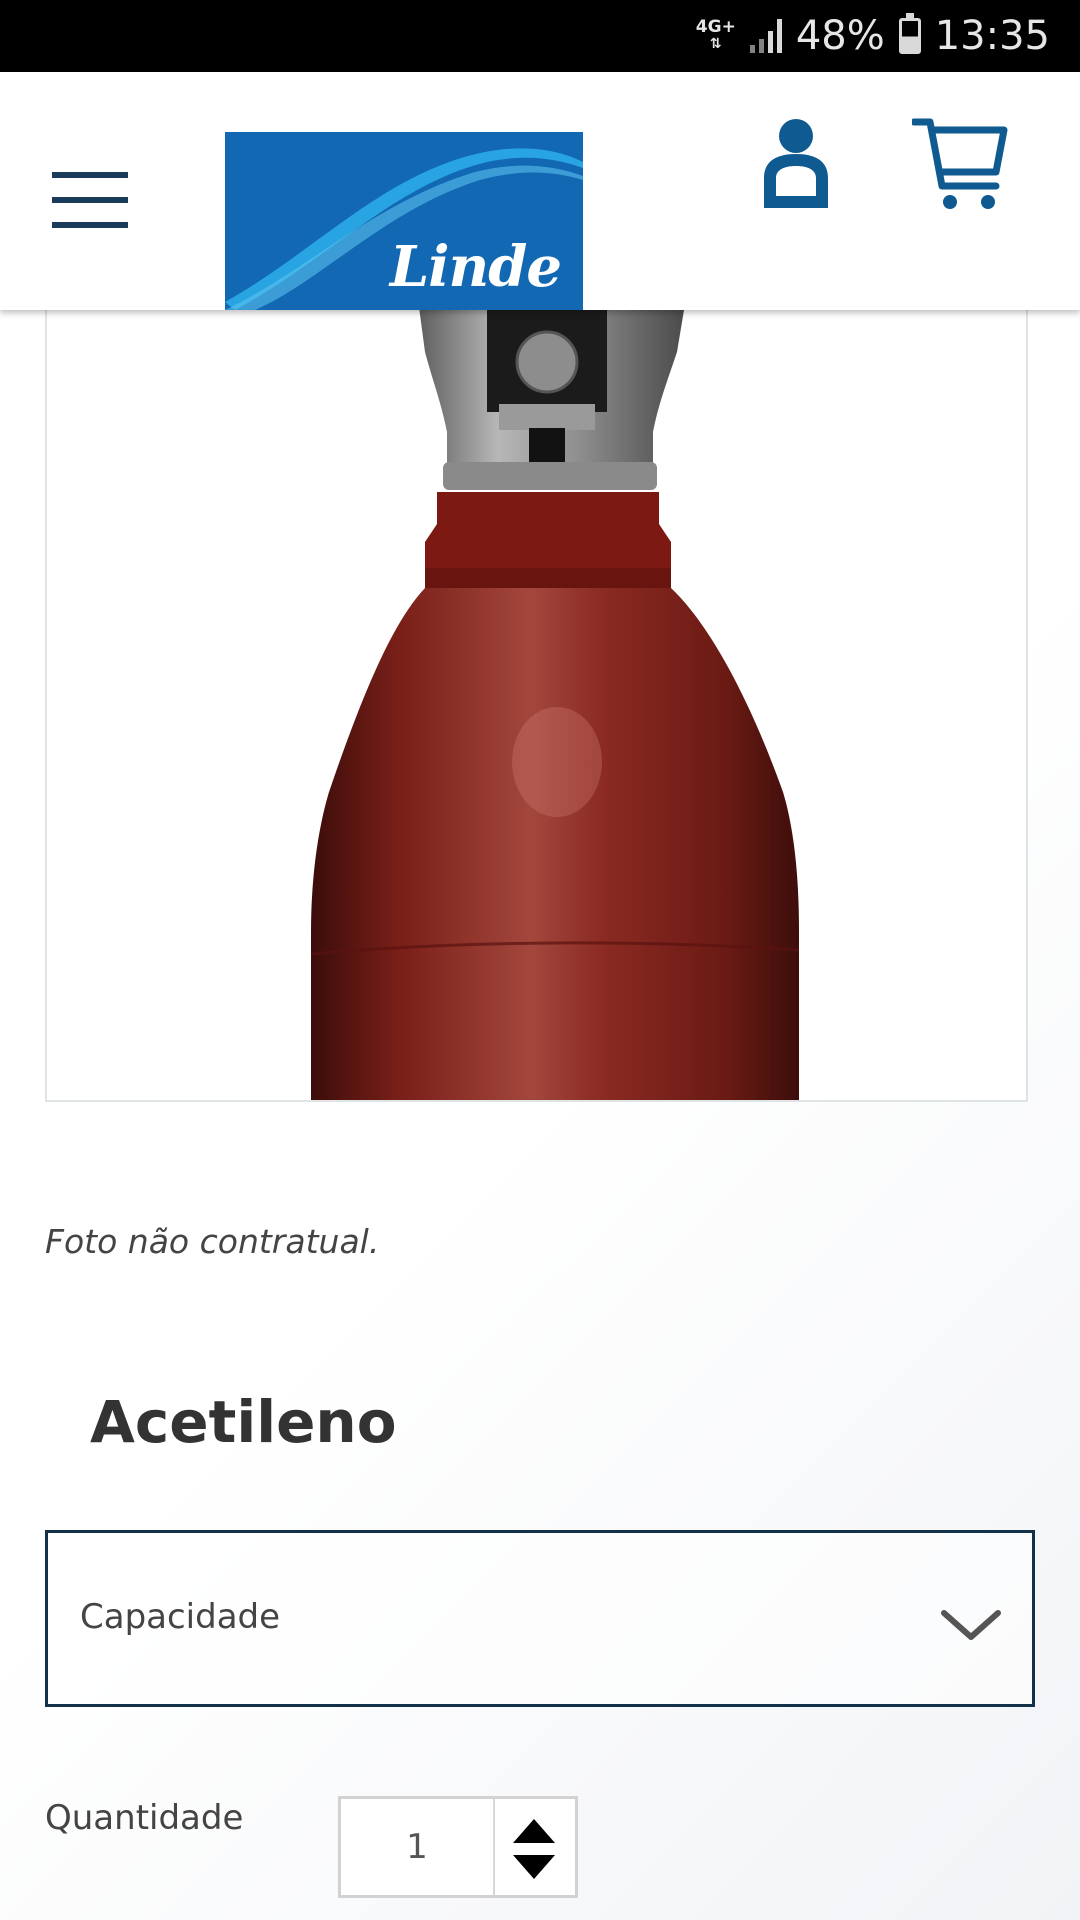 This screenshot has width=1080, height=1920. I want to click on photo-disclaimer: Foto não contratual., so click(212, 1241).